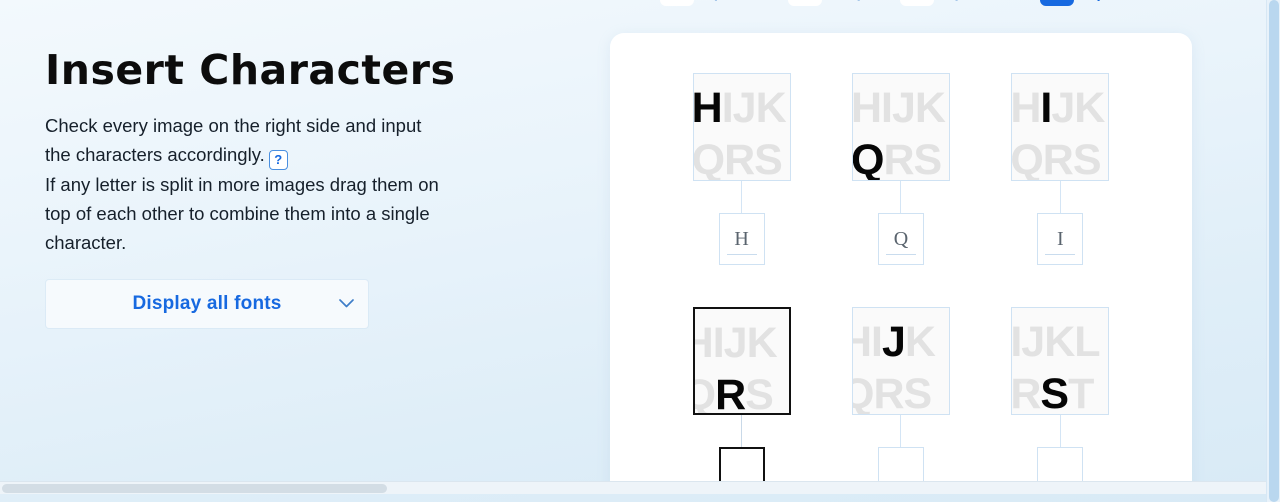  What do you see at coordinates (826, 3) in the screenshot?
I see `step-crop: 2 Crop` at bounding box center [826, 3].